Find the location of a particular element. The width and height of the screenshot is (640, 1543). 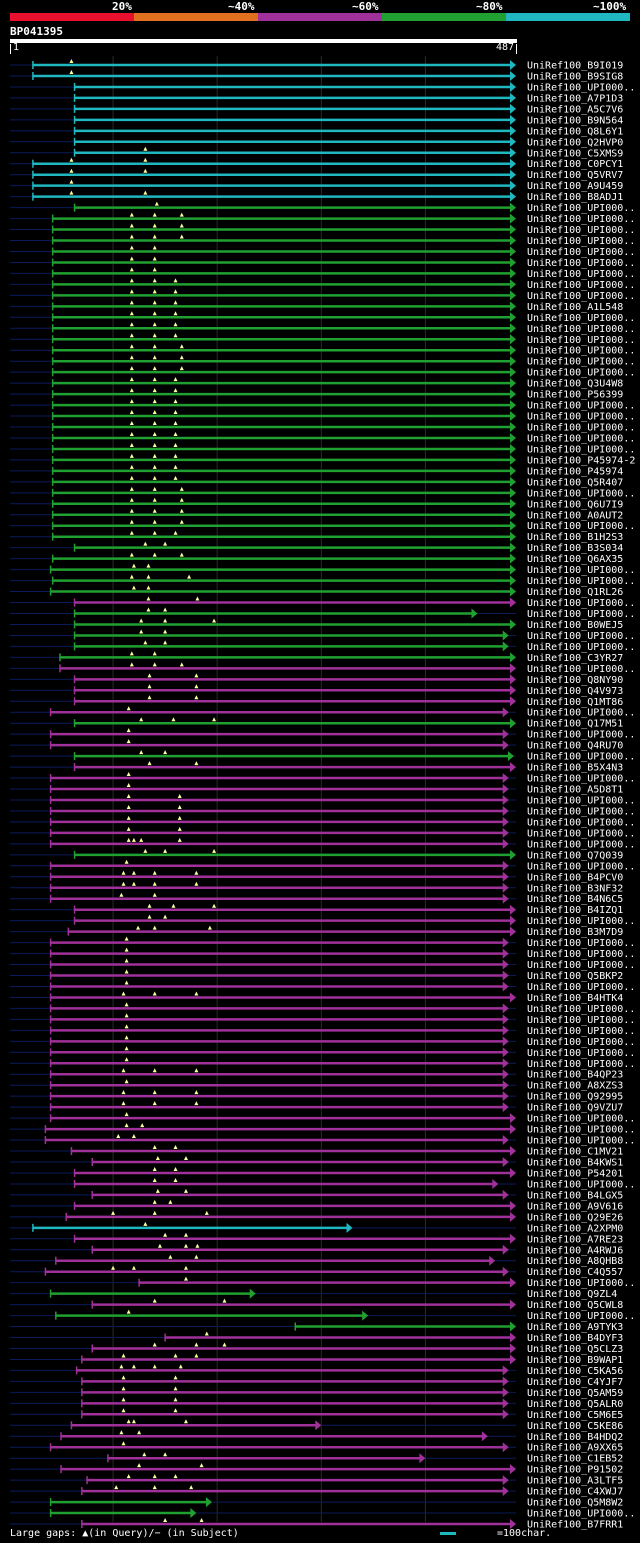

hit-label: UniRef100_B3S034 is located at coordinates (575, 548).